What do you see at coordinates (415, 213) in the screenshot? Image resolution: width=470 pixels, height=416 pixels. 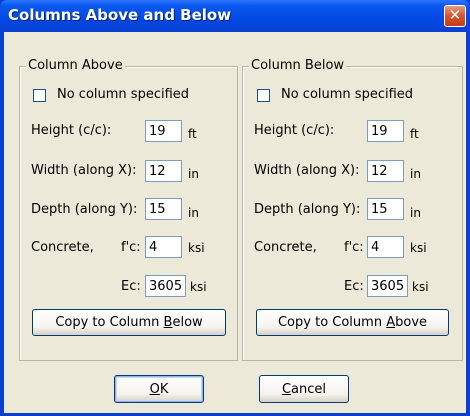 I see `below-depth-unit: in` at bounding box center [415, 213].